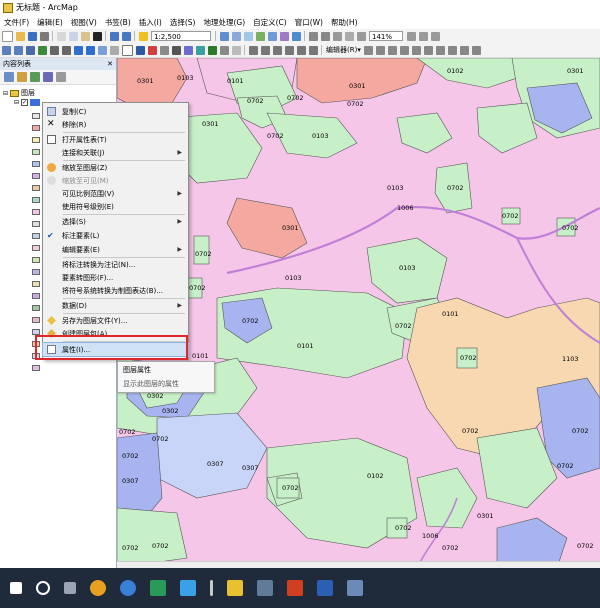 This screenshot has width=600, height=608. Describe the element at coordinates (60, 77) in the screenshot. I see `options-icon` at that location.